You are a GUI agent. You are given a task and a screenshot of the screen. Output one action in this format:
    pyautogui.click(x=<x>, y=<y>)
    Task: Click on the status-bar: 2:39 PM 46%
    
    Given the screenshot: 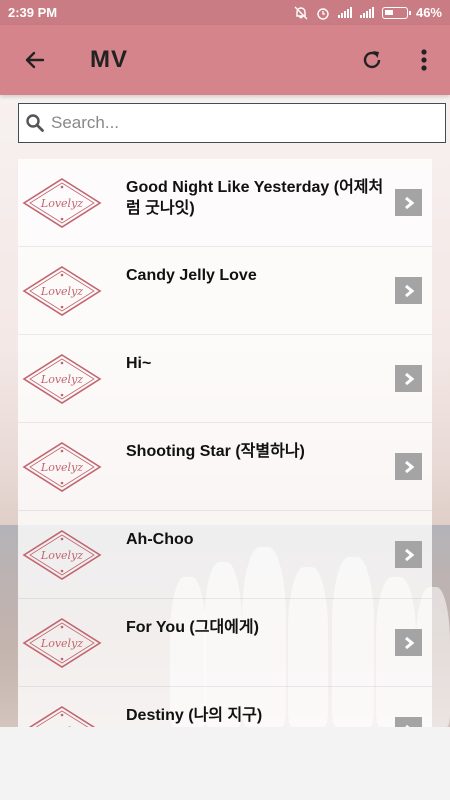 What is the action you would take?
    pyautogui.click(x=225, y=12)
    